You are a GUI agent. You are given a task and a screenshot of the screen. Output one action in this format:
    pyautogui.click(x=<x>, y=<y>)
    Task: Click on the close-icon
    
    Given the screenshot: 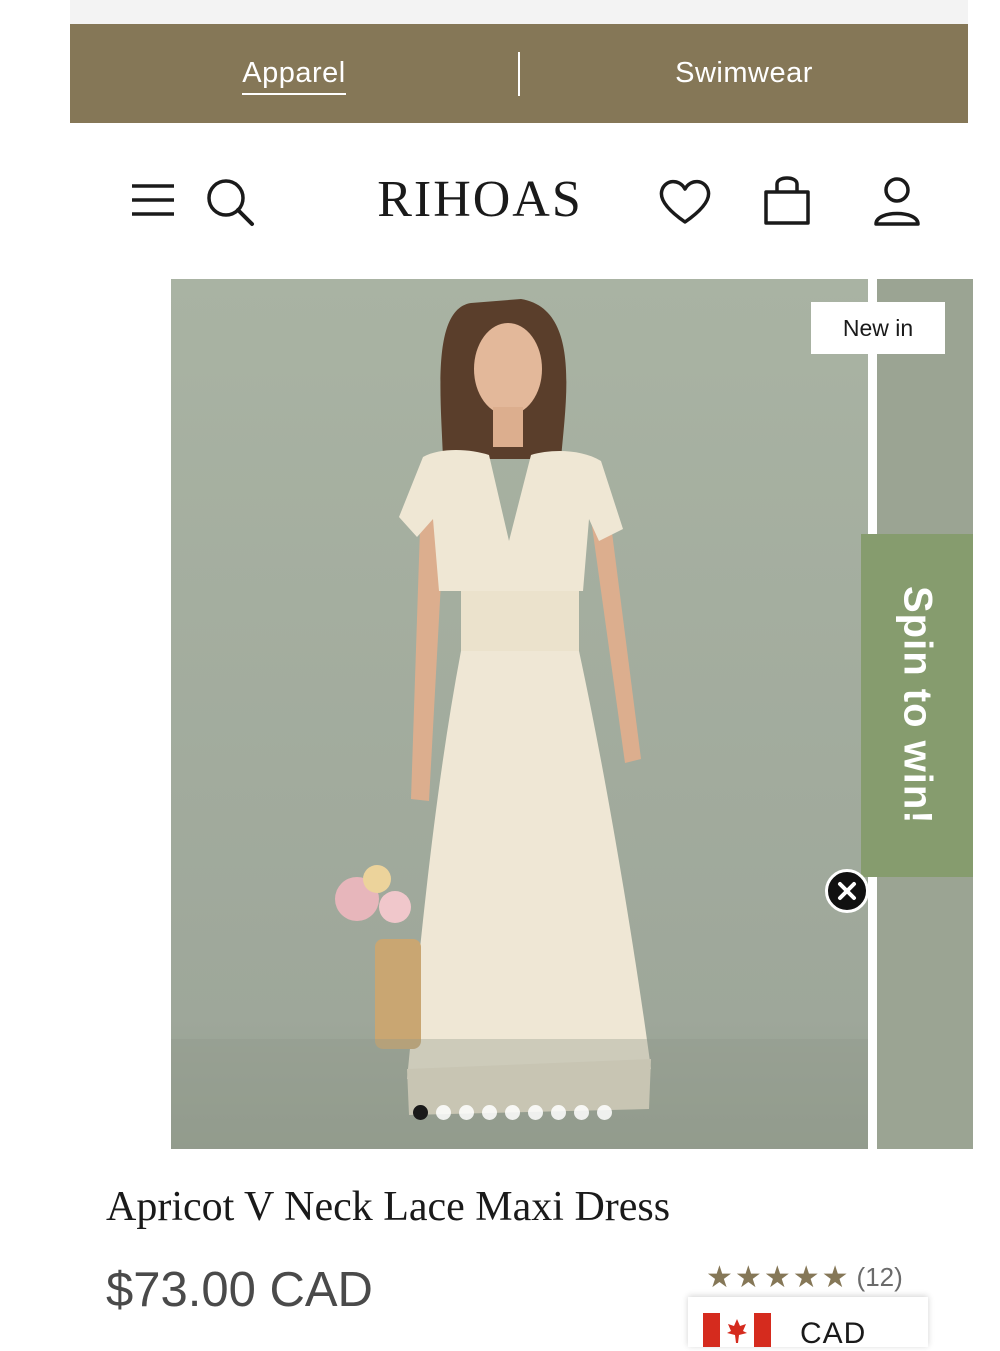 What is the action you would take?
    pyautogui.click(x=847, y=891)
    